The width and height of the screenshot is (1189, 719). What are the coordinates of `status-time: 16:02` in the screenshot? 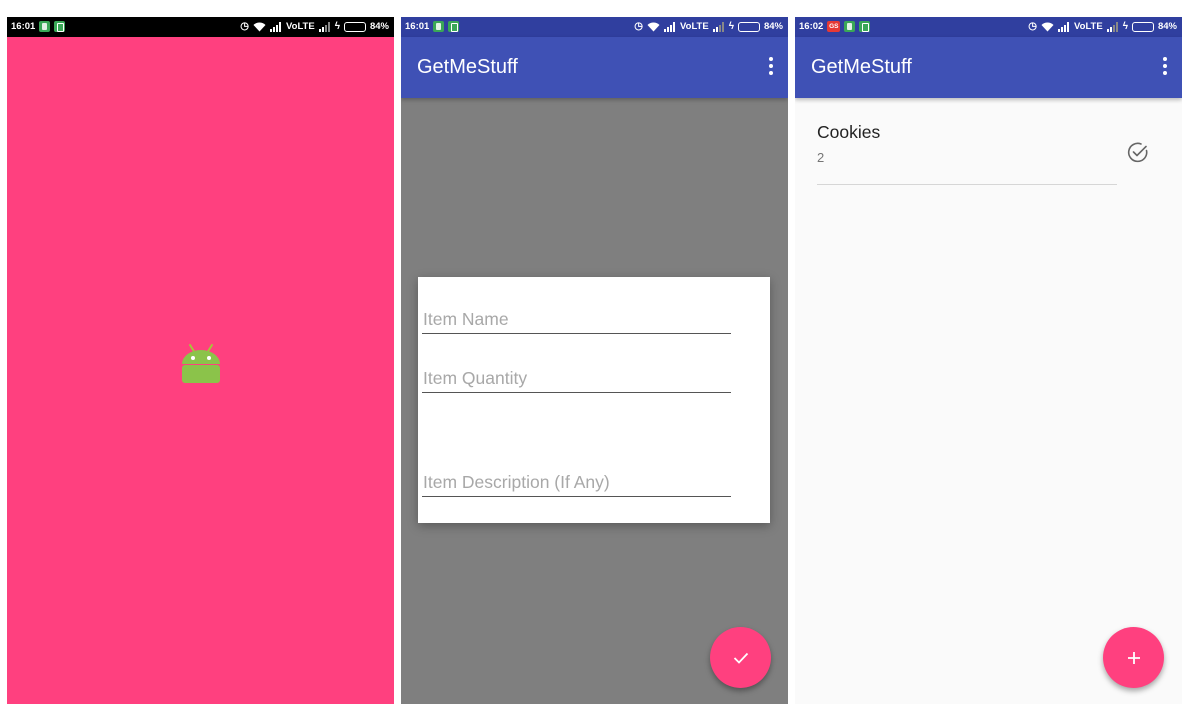 It's located at (811, 26).